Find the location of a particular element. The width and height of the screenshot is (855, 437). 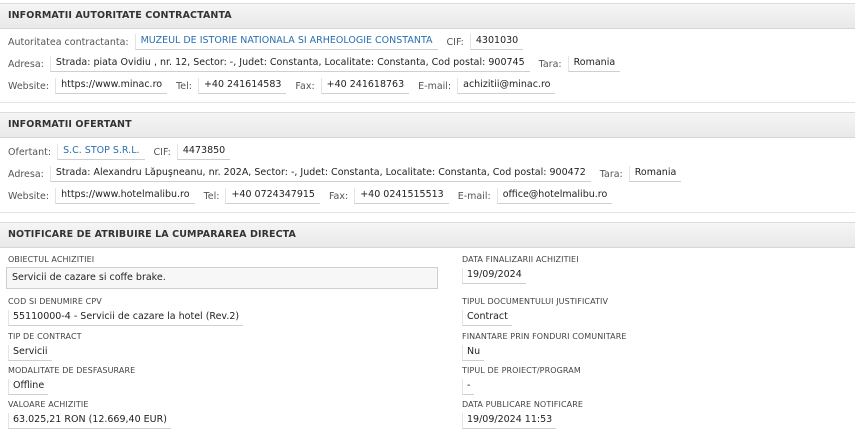

ofertant-name-row: Ofertant: S.C. STOP S.R.L. CIF: 4473850 is located at coordinates (123, 152).